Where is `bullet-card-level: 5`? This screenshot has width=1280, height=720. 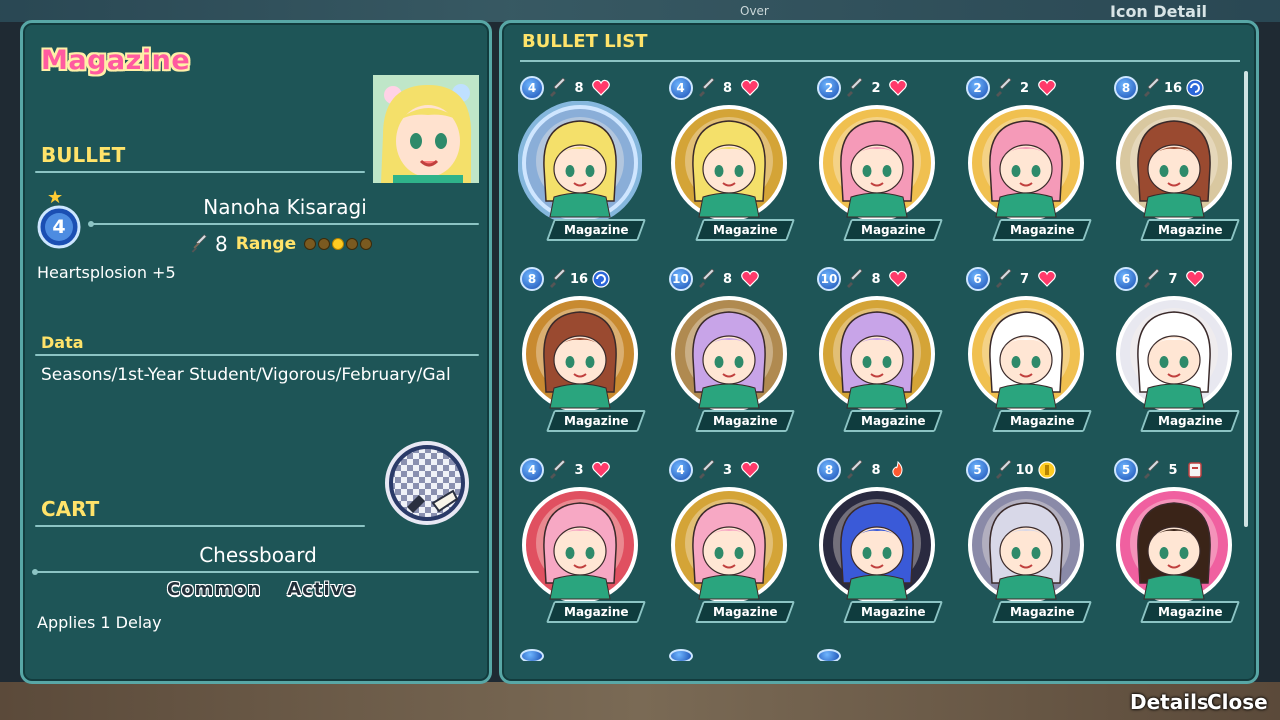 bullet-card-level: 5 is located at coordinates (977, 470).